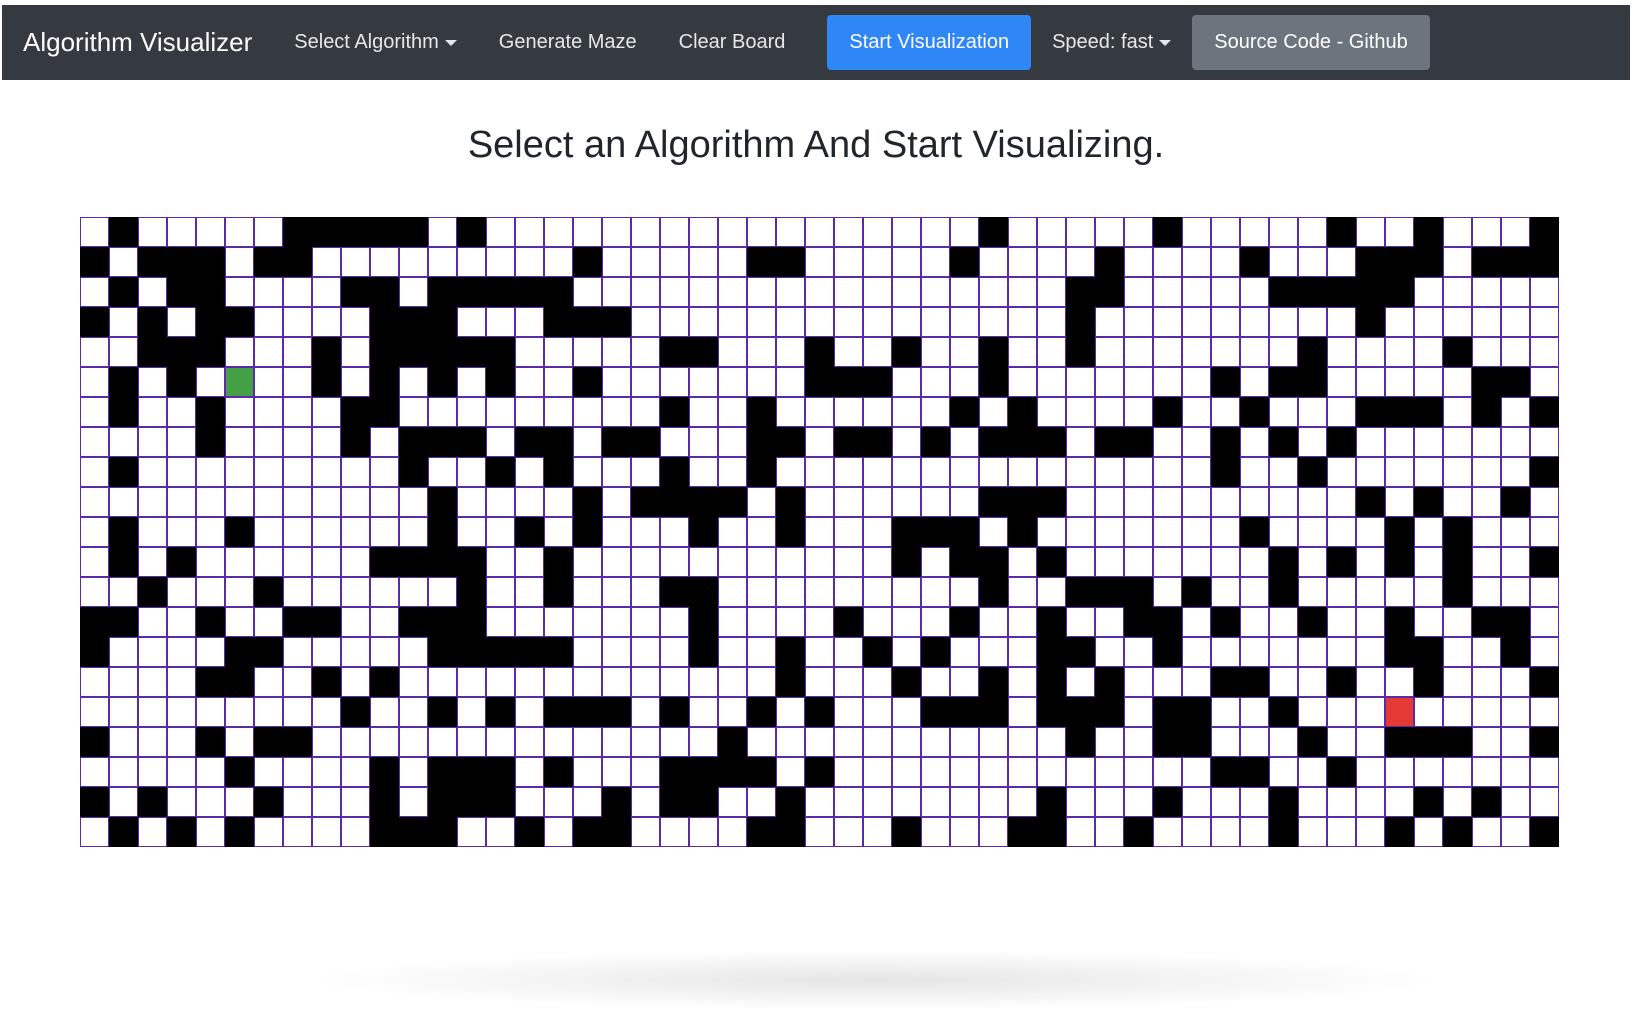 The width and height of the screenshot is (1632, 1010). I want to click on clear-board-link: Clear Board, so click(732, 42).